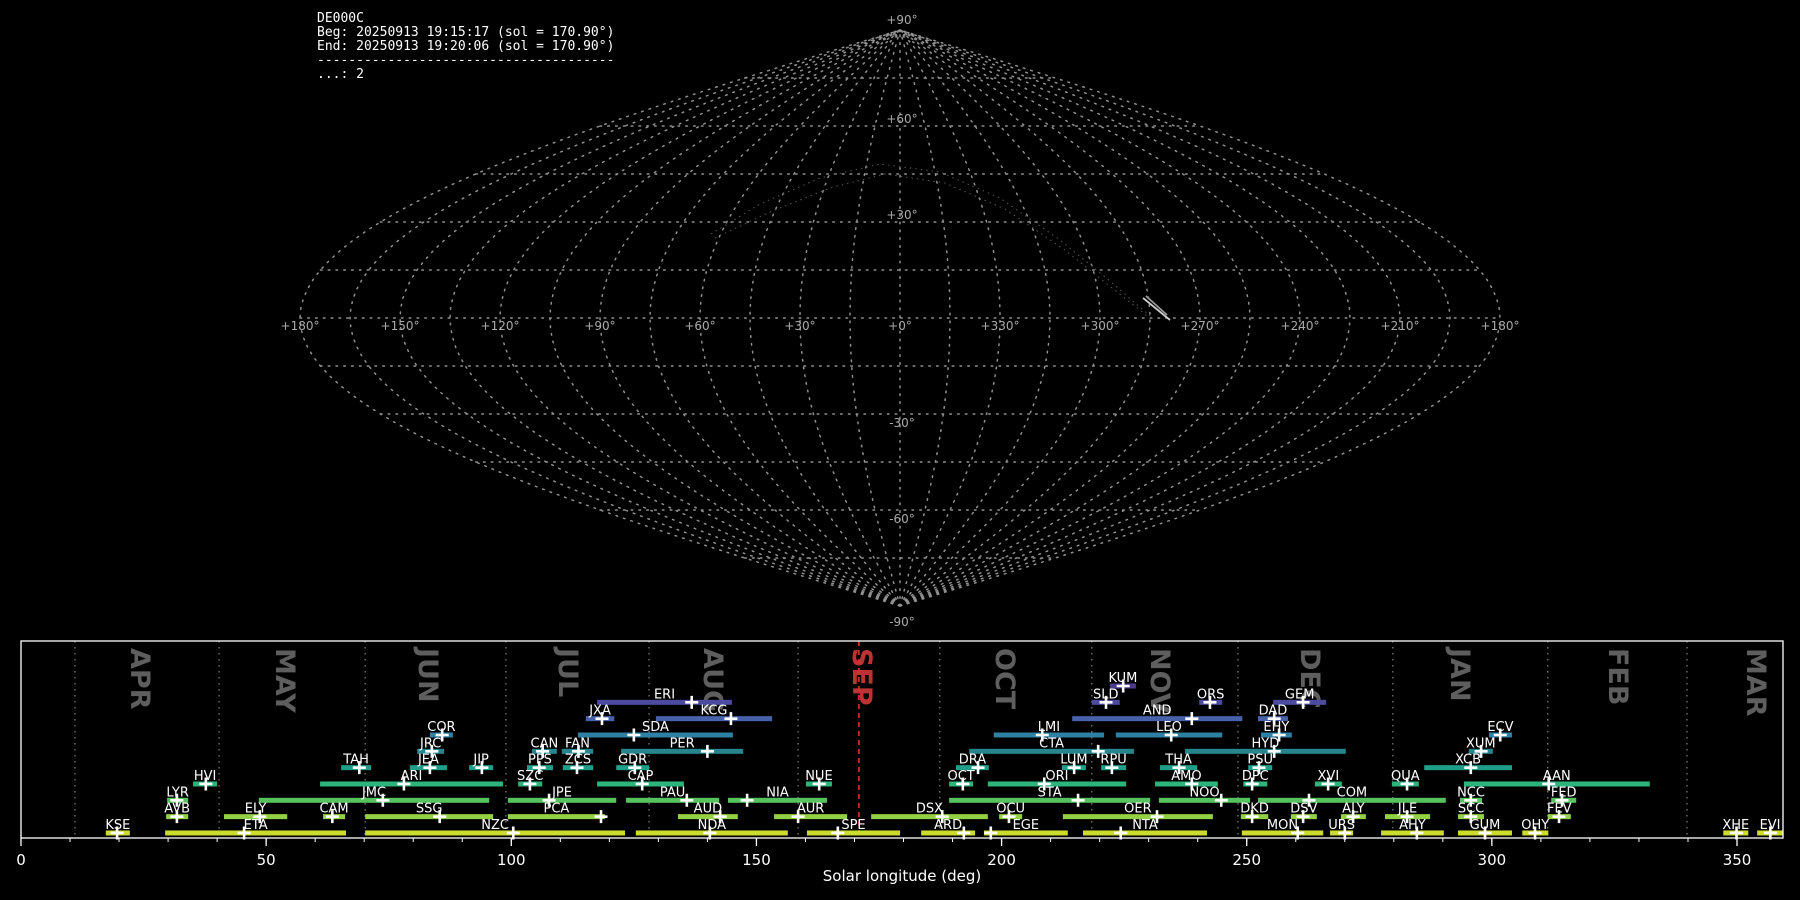 This screenshot has height=900, width=1800. What do you see at coordinates (1246, 860) in the screenshot?
I see `x-axis-tick-label: 250` at bounding box center [1246, 860].